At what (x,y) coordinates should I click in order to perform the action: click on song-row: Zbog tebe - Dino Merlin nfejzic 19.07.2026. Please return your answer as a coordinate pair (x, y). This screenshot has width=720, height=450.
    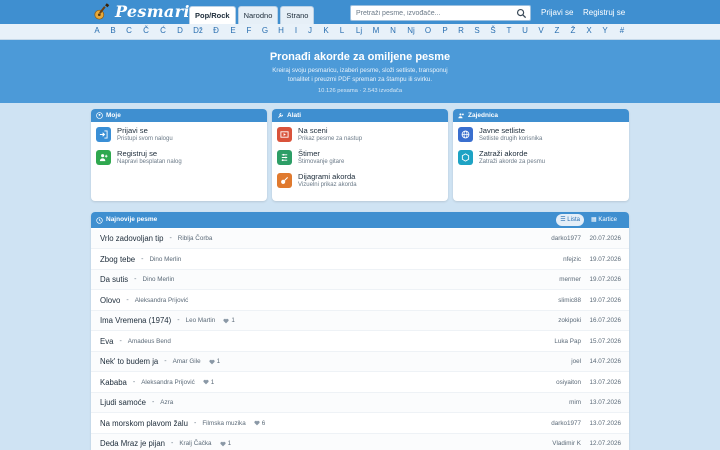
    Looking at the image, I should click on (360, 260).